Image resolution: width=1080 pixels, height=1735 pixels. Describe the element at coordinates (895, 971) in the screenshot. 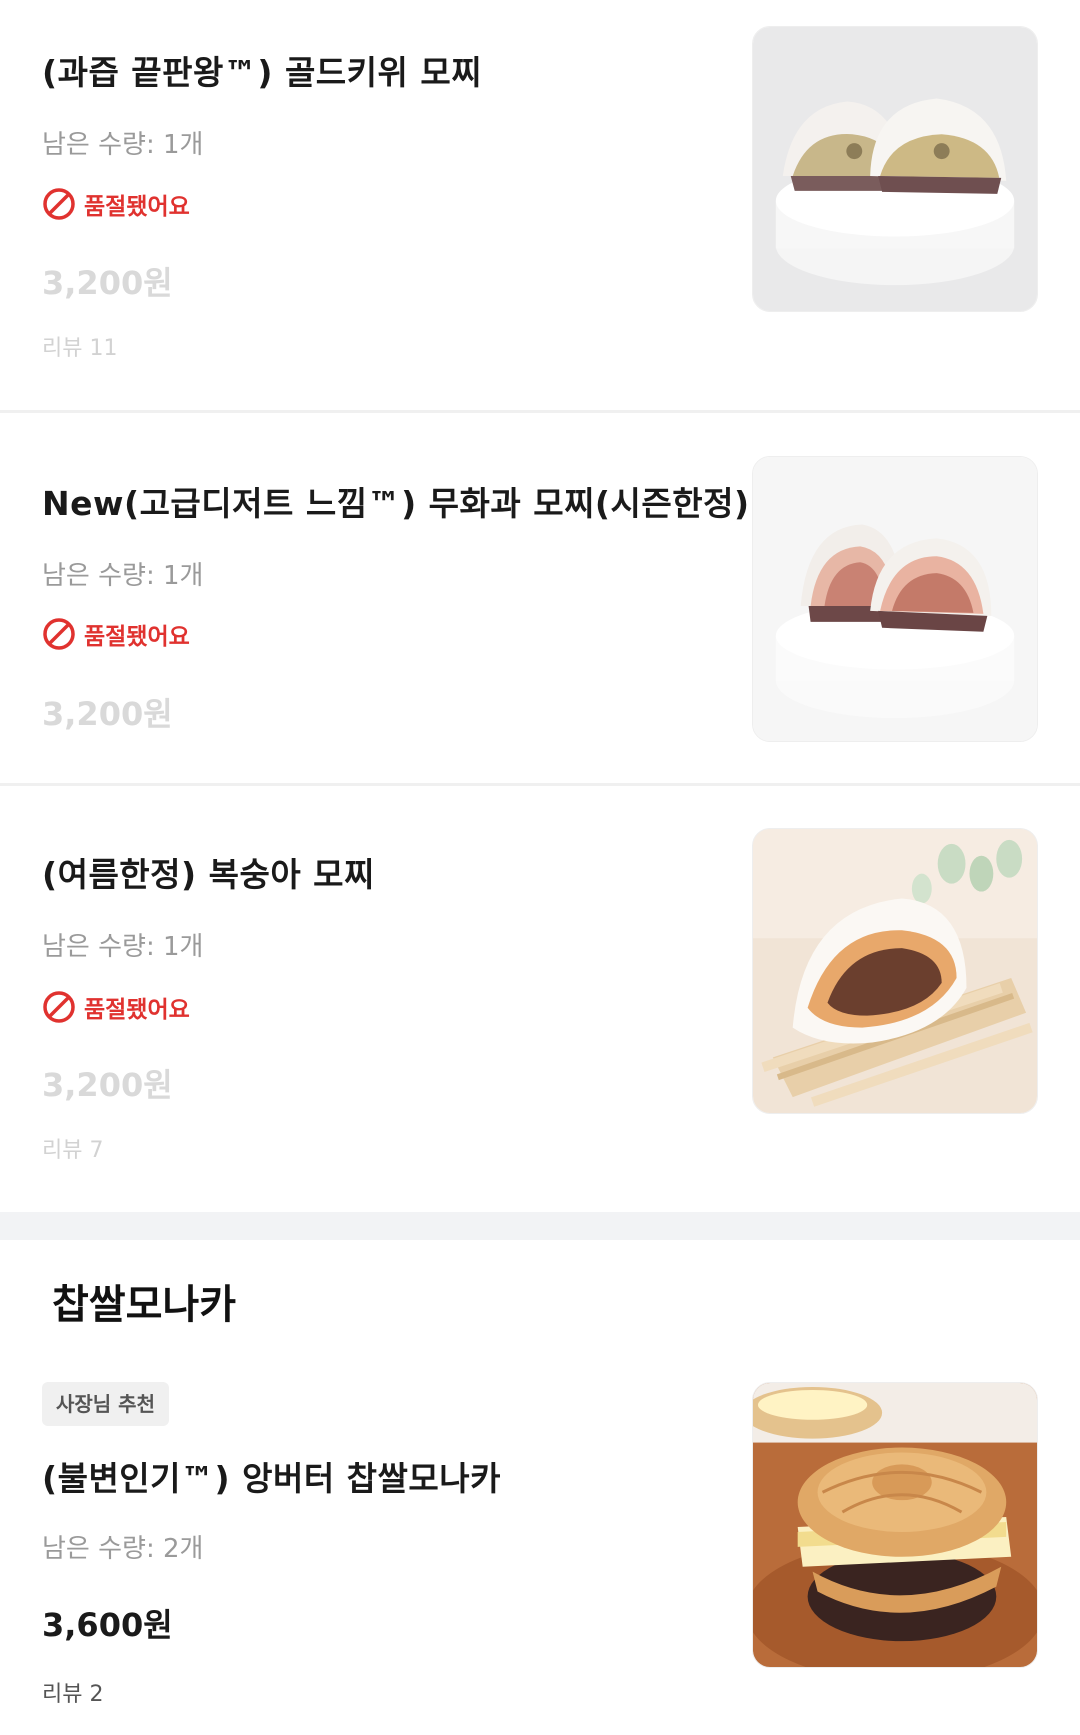

I see `peach-mochi-photo` at that location.